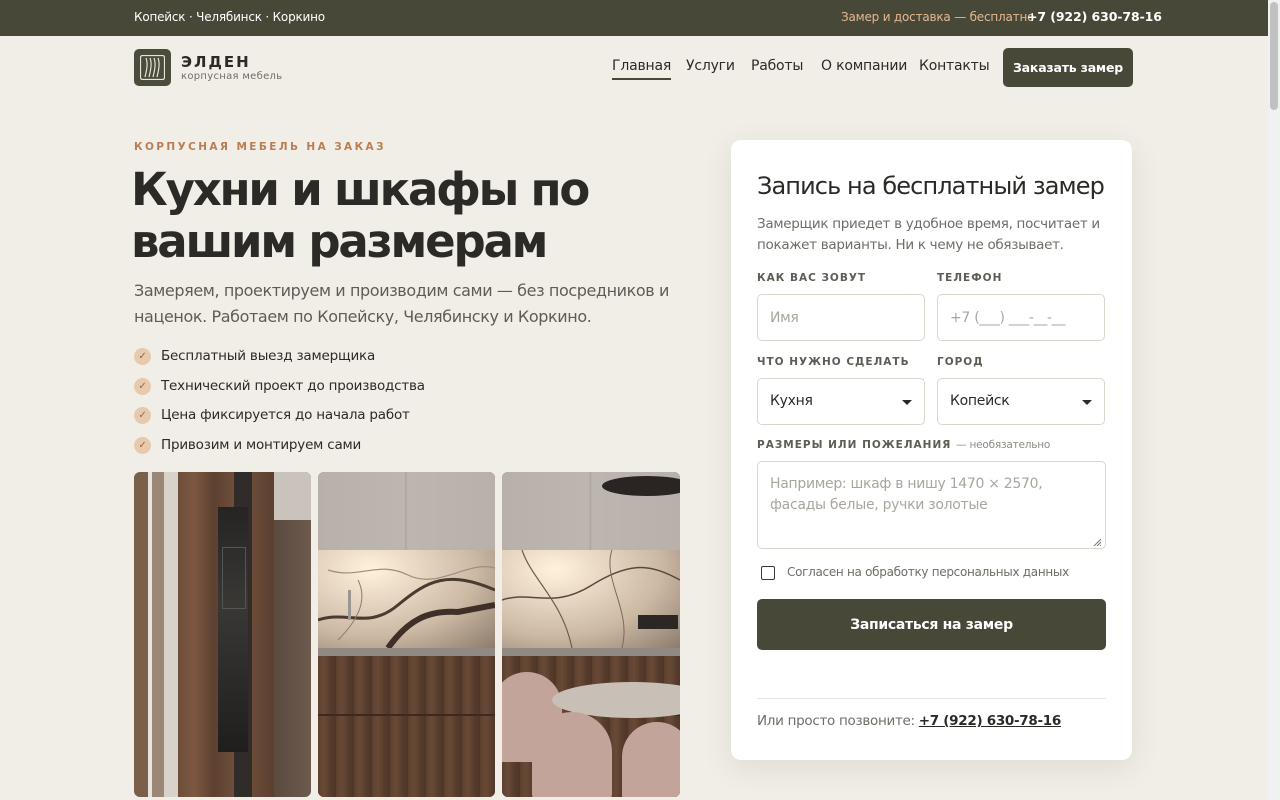  What do you see at coordinates (1274, 400) in the screenshot?
I see `scrollbar` at bounding box center [1274, 400].